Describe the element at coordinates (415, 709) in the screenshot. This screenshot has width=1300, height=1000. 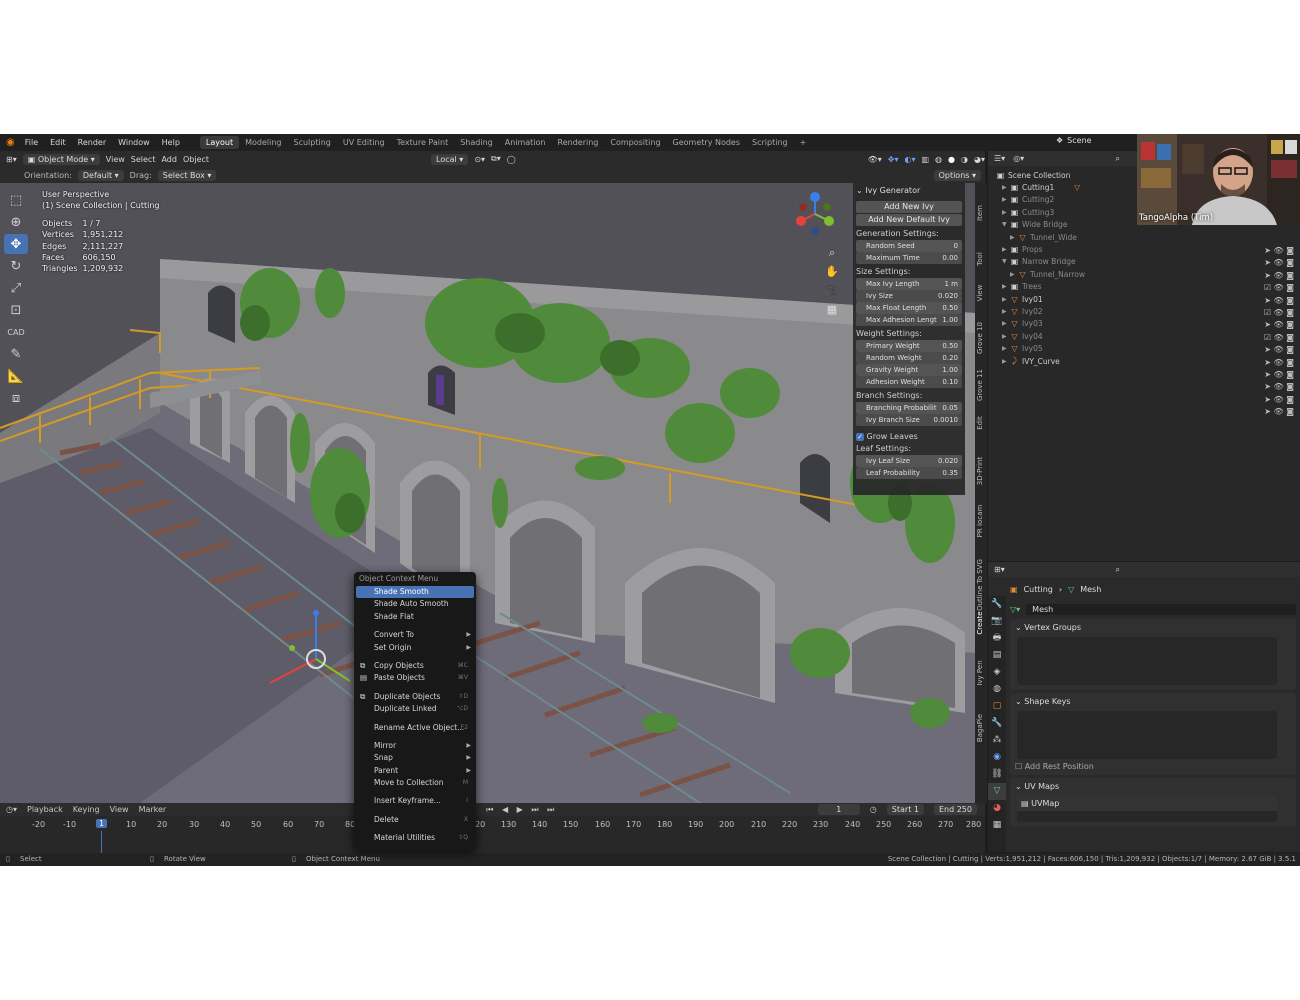
I see `menu-item-duplicate-linked: Duplicate Linked ⌥D` at that location.